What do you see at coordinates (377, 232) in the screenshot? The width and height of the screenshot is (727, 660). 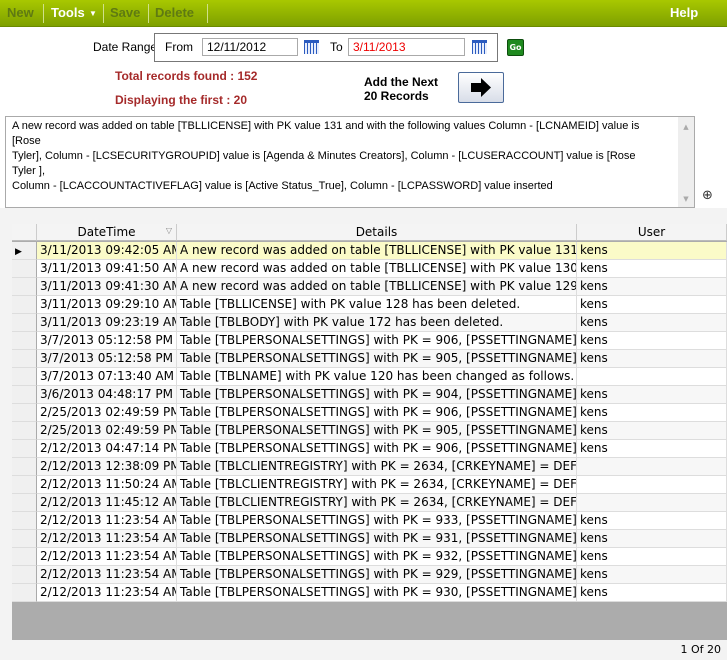 I see `column-header-details: Details` at bounding box center [377, 232].